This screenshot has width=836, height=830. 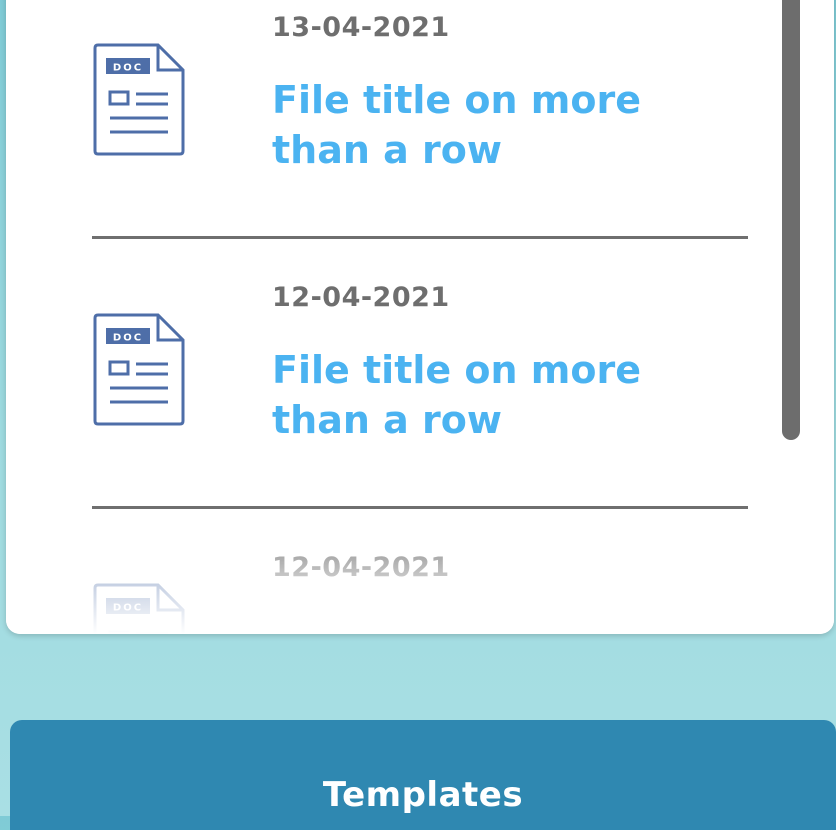 I want to click on file-date: 13-04-2021, so click(x=361, y=27).